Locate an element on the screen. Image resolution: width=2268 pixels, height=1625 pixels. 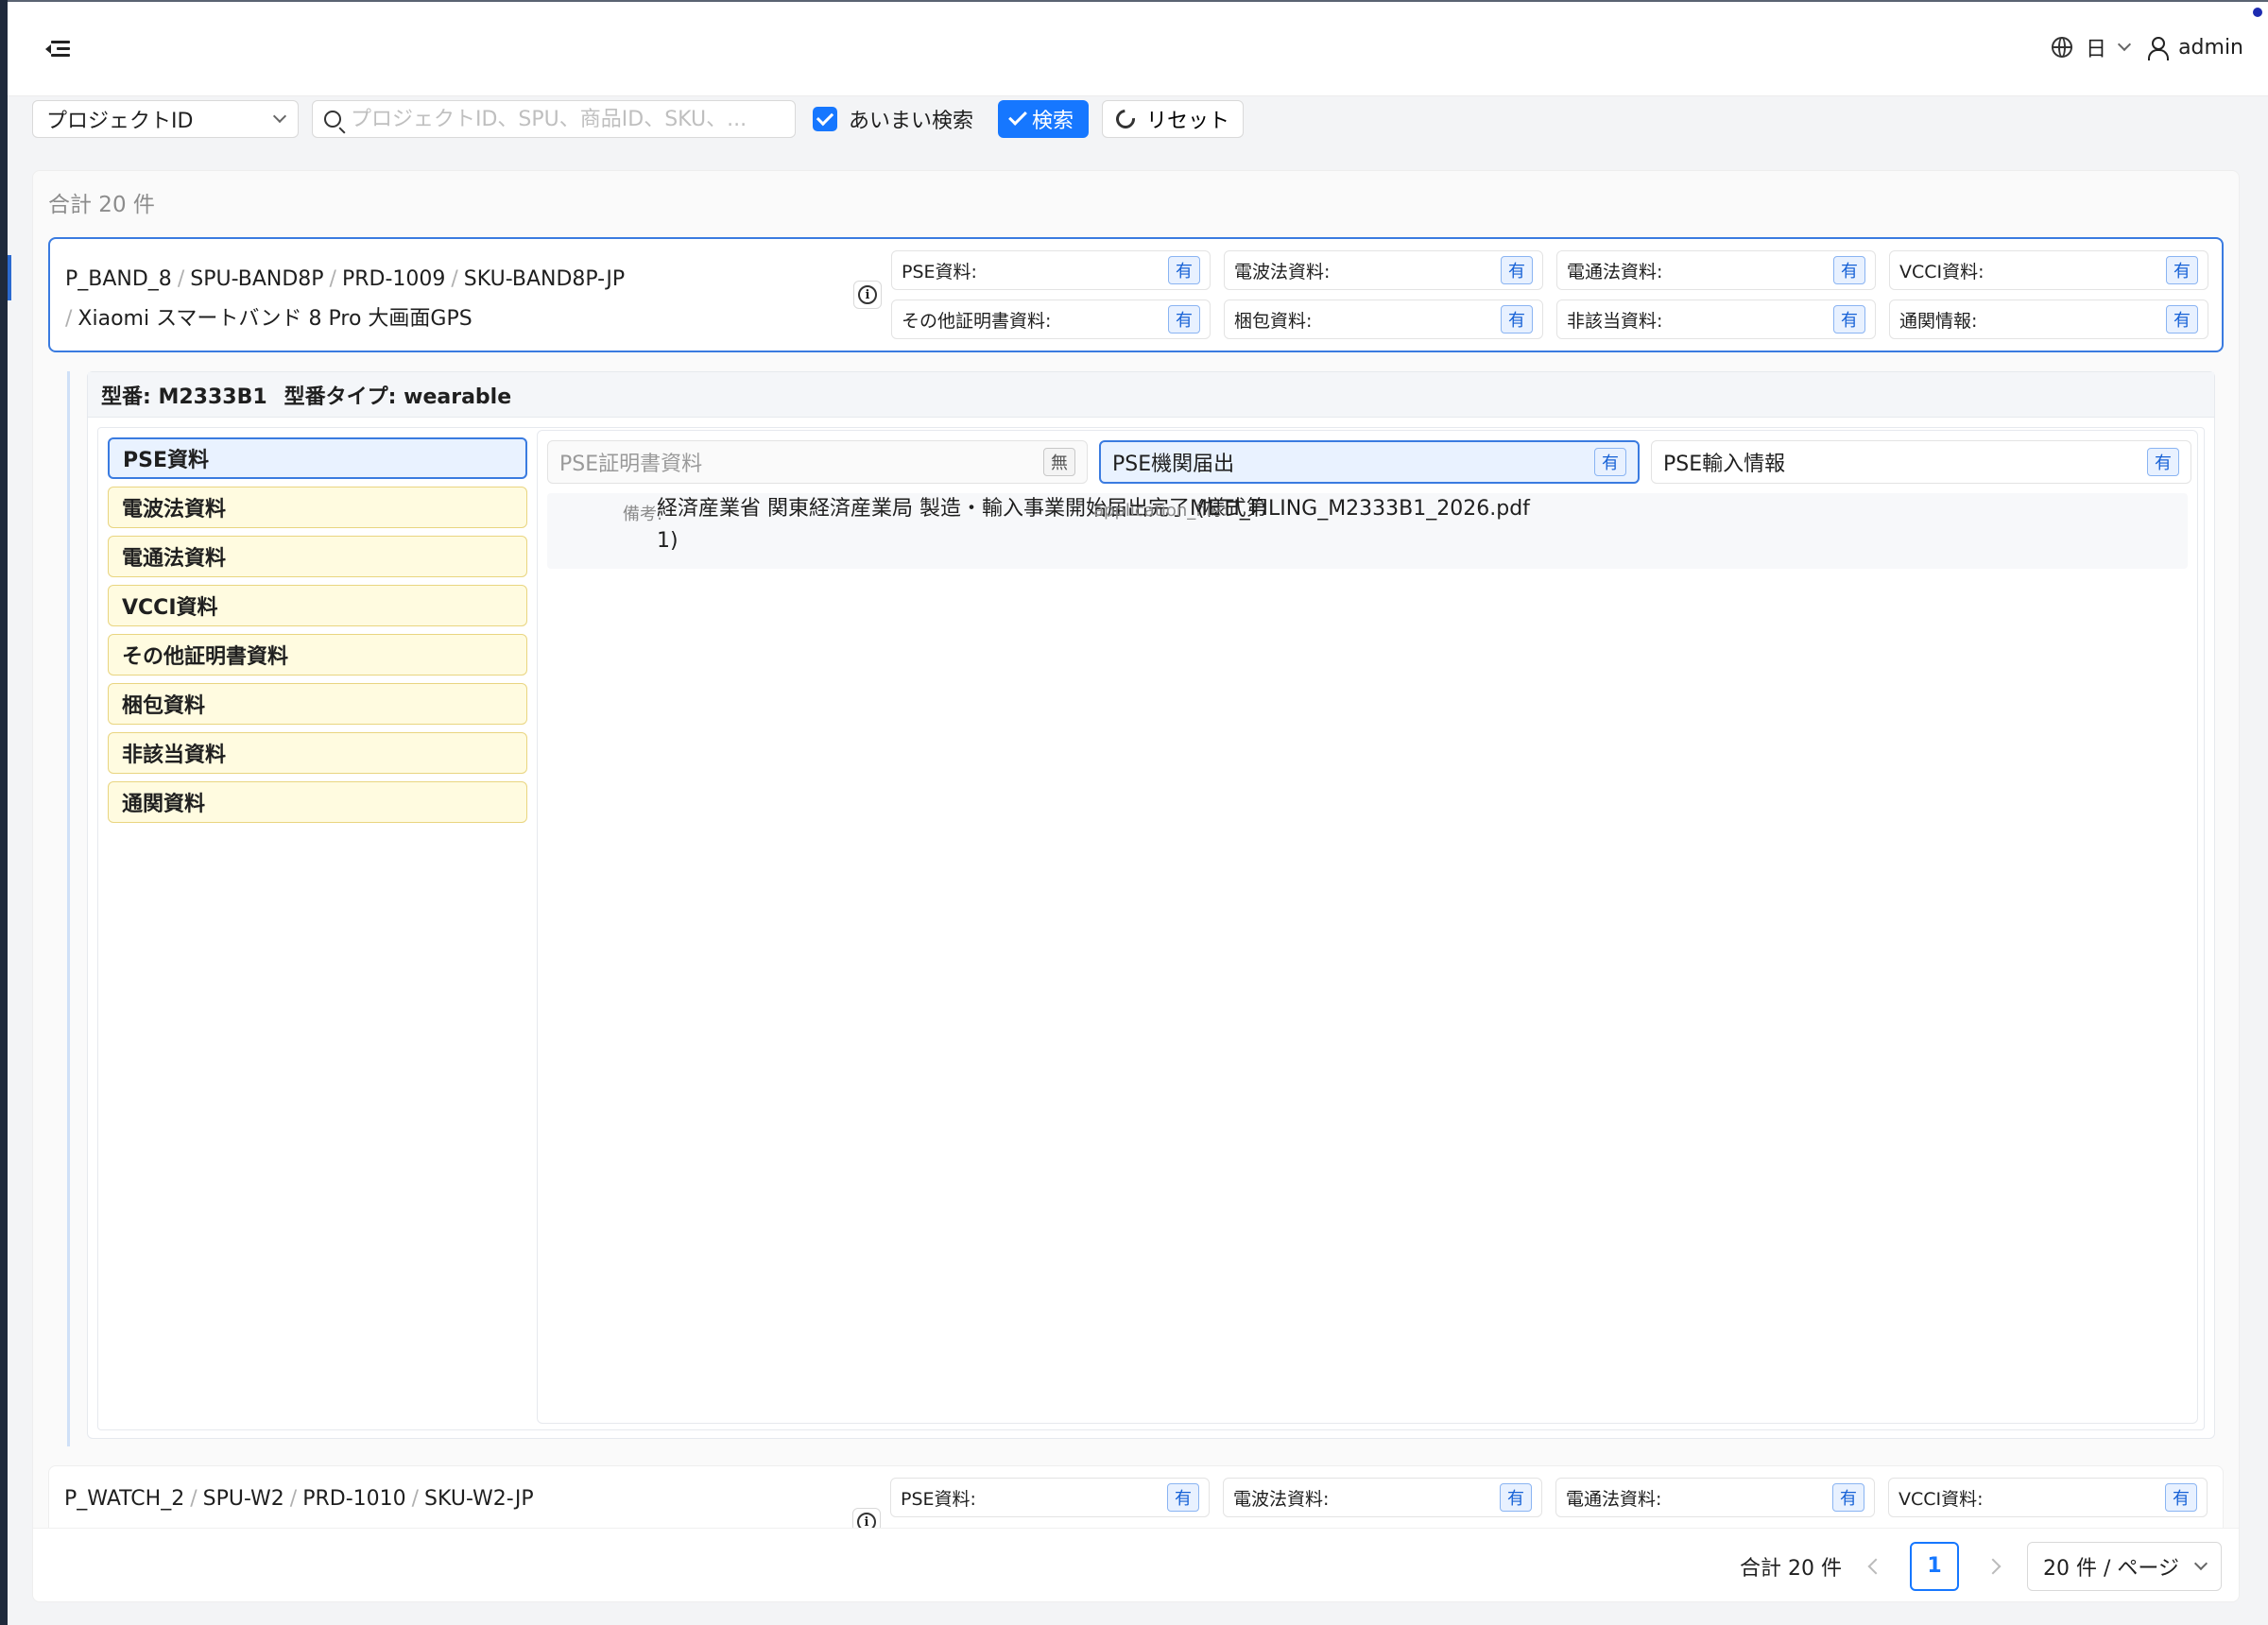
document-flags: PSE資料: 有 電波法資料: 有 電通法資料: 有 VCCI資料: 有 is located at coordinates (1549, 1498).